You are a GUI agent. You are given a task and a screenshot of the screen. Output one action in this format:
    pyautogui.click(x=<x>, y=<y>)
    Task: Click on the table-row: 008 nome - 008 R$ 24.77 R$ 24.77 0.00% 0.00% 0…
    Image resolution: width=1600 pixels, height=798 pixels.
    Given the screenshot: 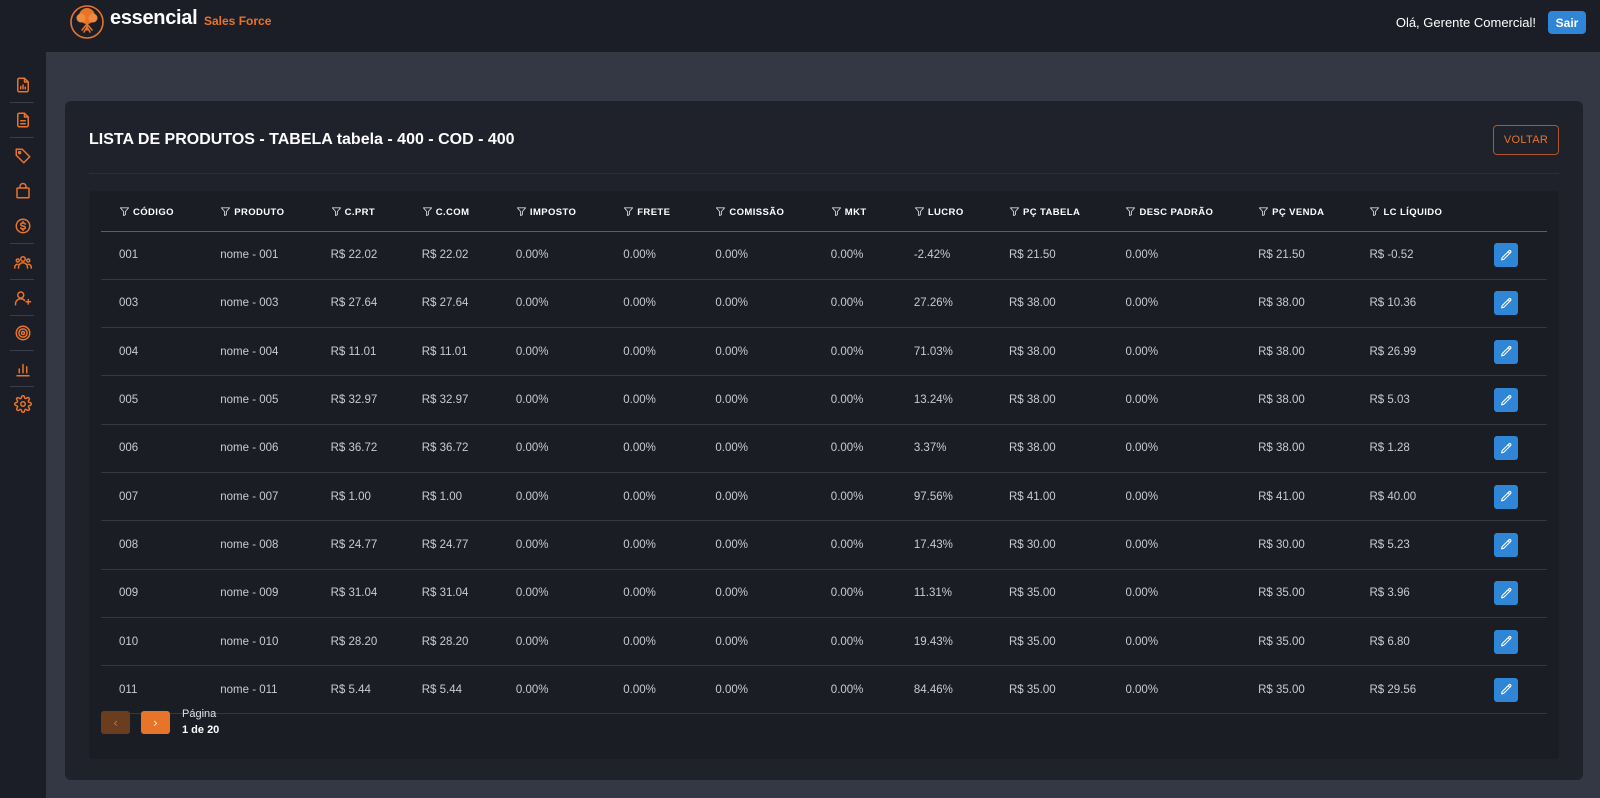 What is the action you would take?
    pyautogui.click(x=824, y=545)
    